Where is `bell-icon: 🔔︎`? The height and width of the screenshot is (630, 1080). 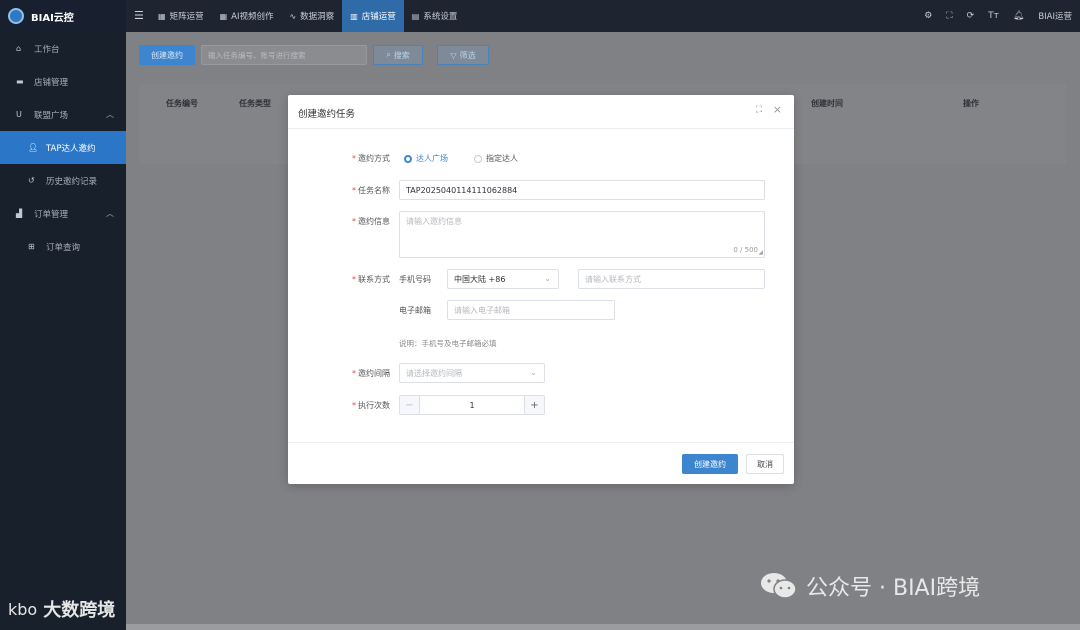 bell-icon: 🔔︎ is located at coordinates (1018, 16).